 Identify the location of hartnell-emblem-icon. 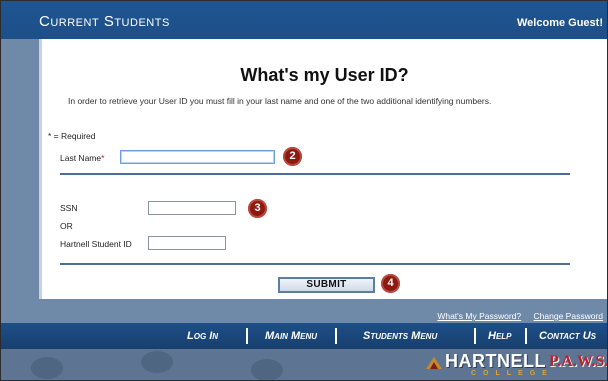
(434, 363).